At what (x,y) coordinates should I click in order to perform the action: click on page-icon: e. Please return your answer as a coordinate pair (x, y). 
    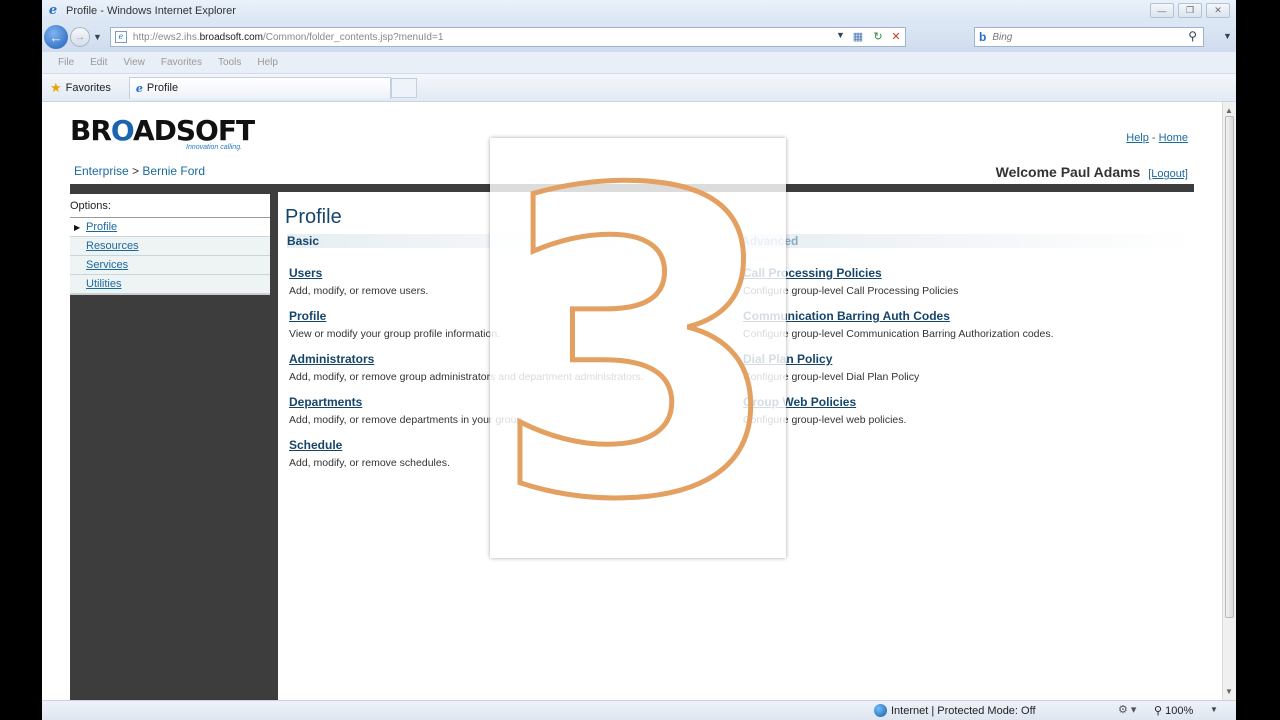
    Looking at the image, I should click on (120, 37).